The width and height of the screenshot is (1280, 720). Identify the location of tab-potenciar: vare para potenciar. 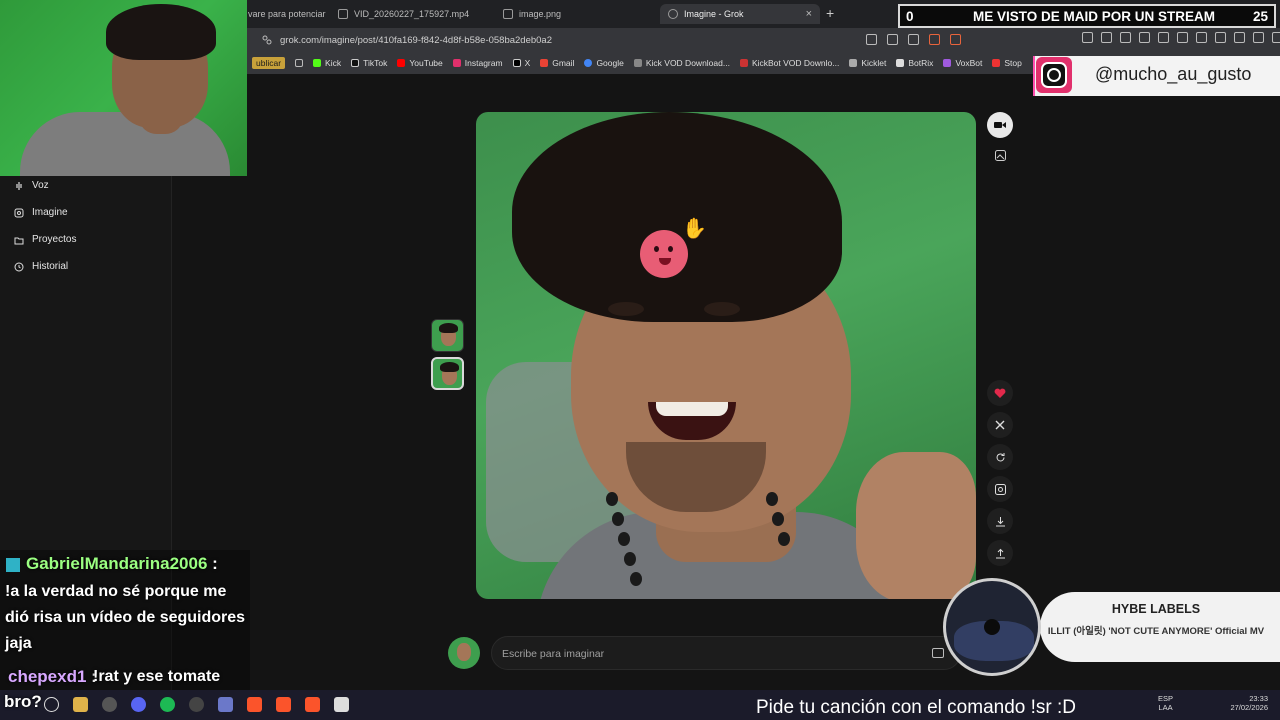
(283, 14).